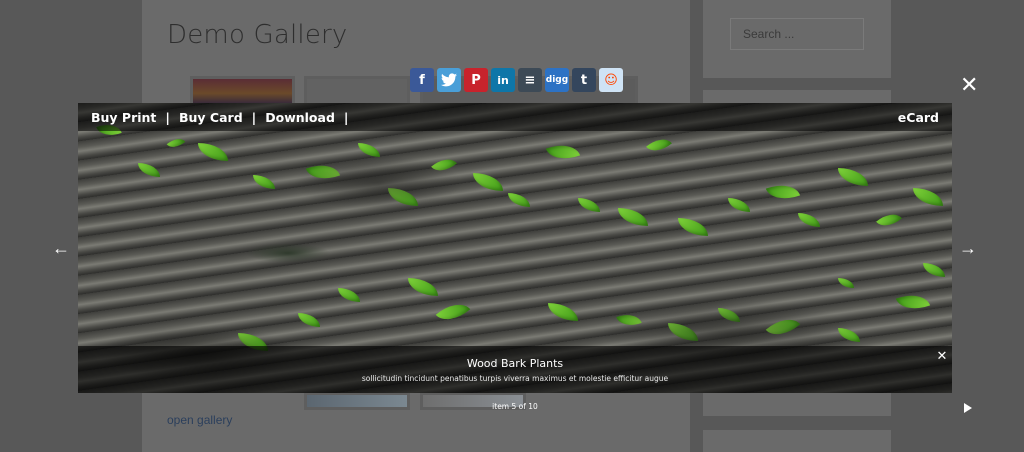  I want to click on buy-card-link: Buy Card, so click(211, 117).